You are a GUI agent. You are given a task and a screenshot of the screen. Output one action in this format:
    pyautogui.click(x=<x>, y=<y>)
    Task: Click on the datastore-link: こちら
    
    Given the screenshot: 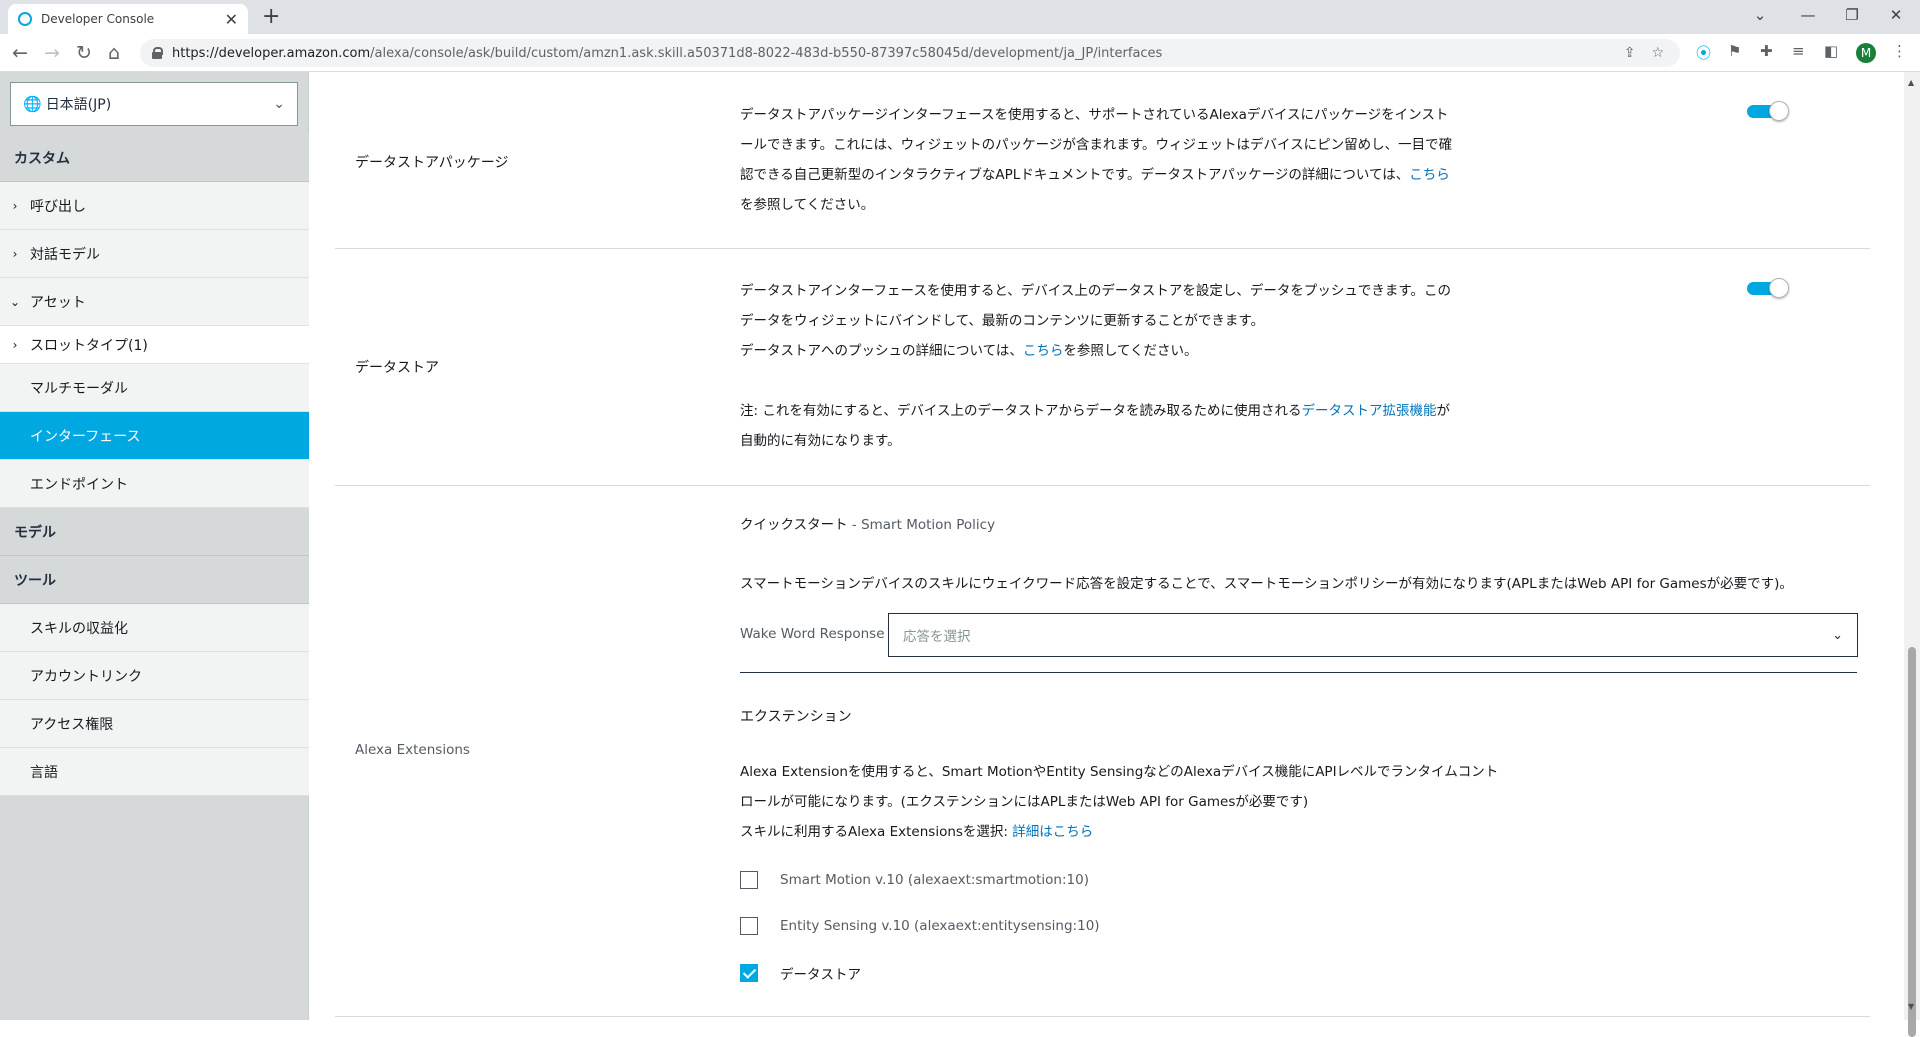 What is the action you would take?
    pyautogui.click(x=1043, y=351)
    